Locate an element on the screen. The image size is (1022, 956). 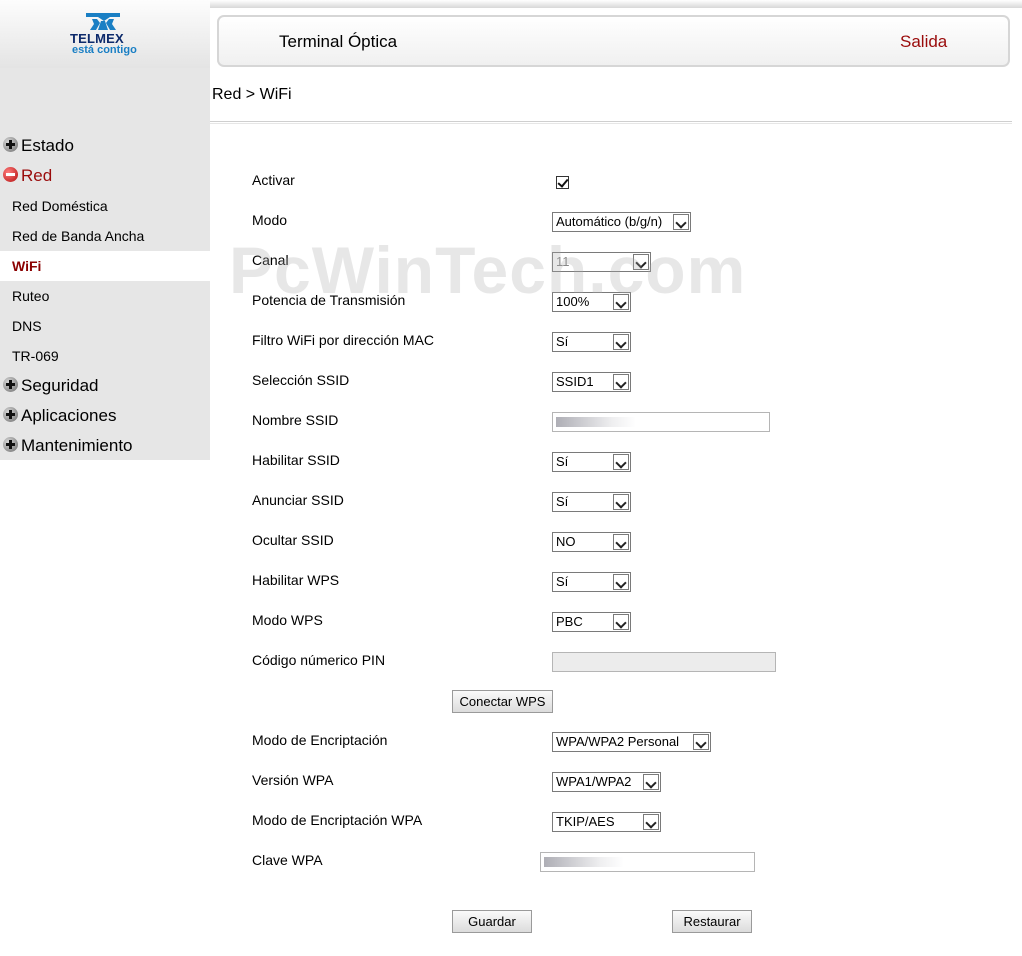
sidebar-item-wifi: WiFi is located at coordinates (105, 266).